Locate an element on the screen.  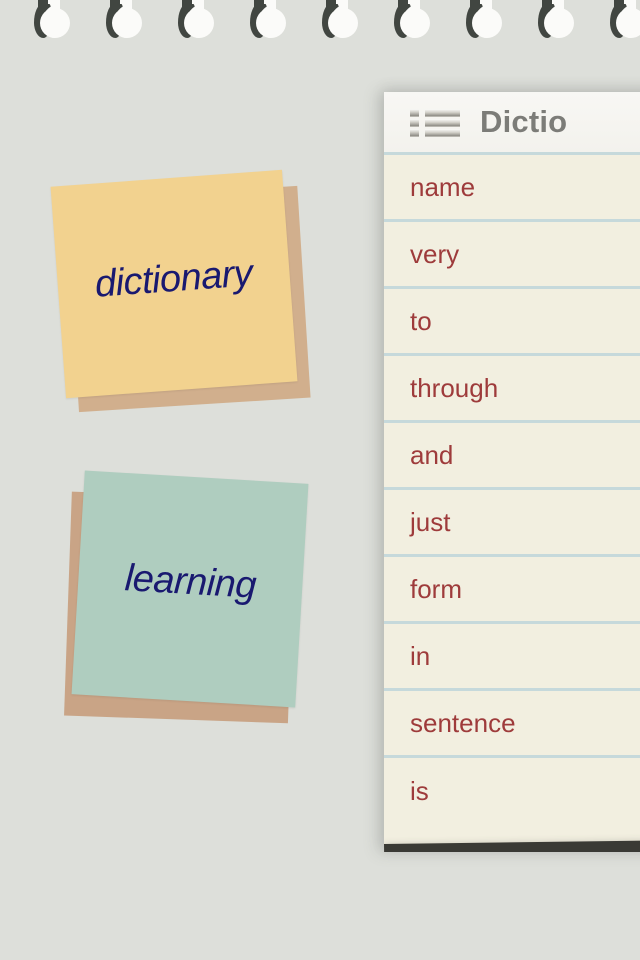
word-list-item-label: through is located at coordinates (454, 387).